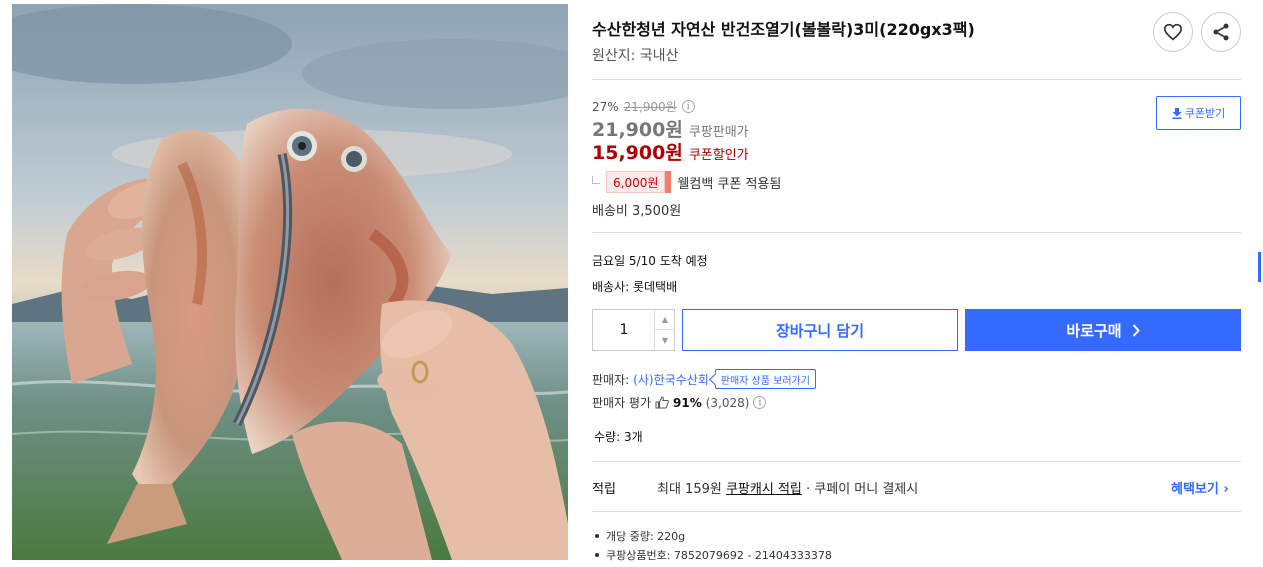 The image size is (1263, 567). I want to click on discount-rate: 27%, so click(605, 106).